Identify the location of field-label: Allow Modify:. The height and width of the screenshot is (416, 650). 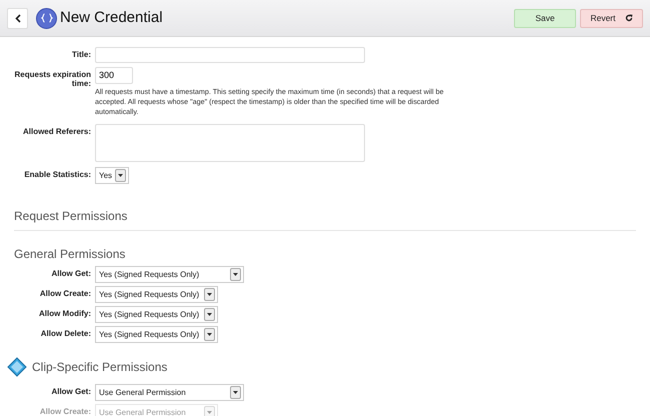
(65, 313).